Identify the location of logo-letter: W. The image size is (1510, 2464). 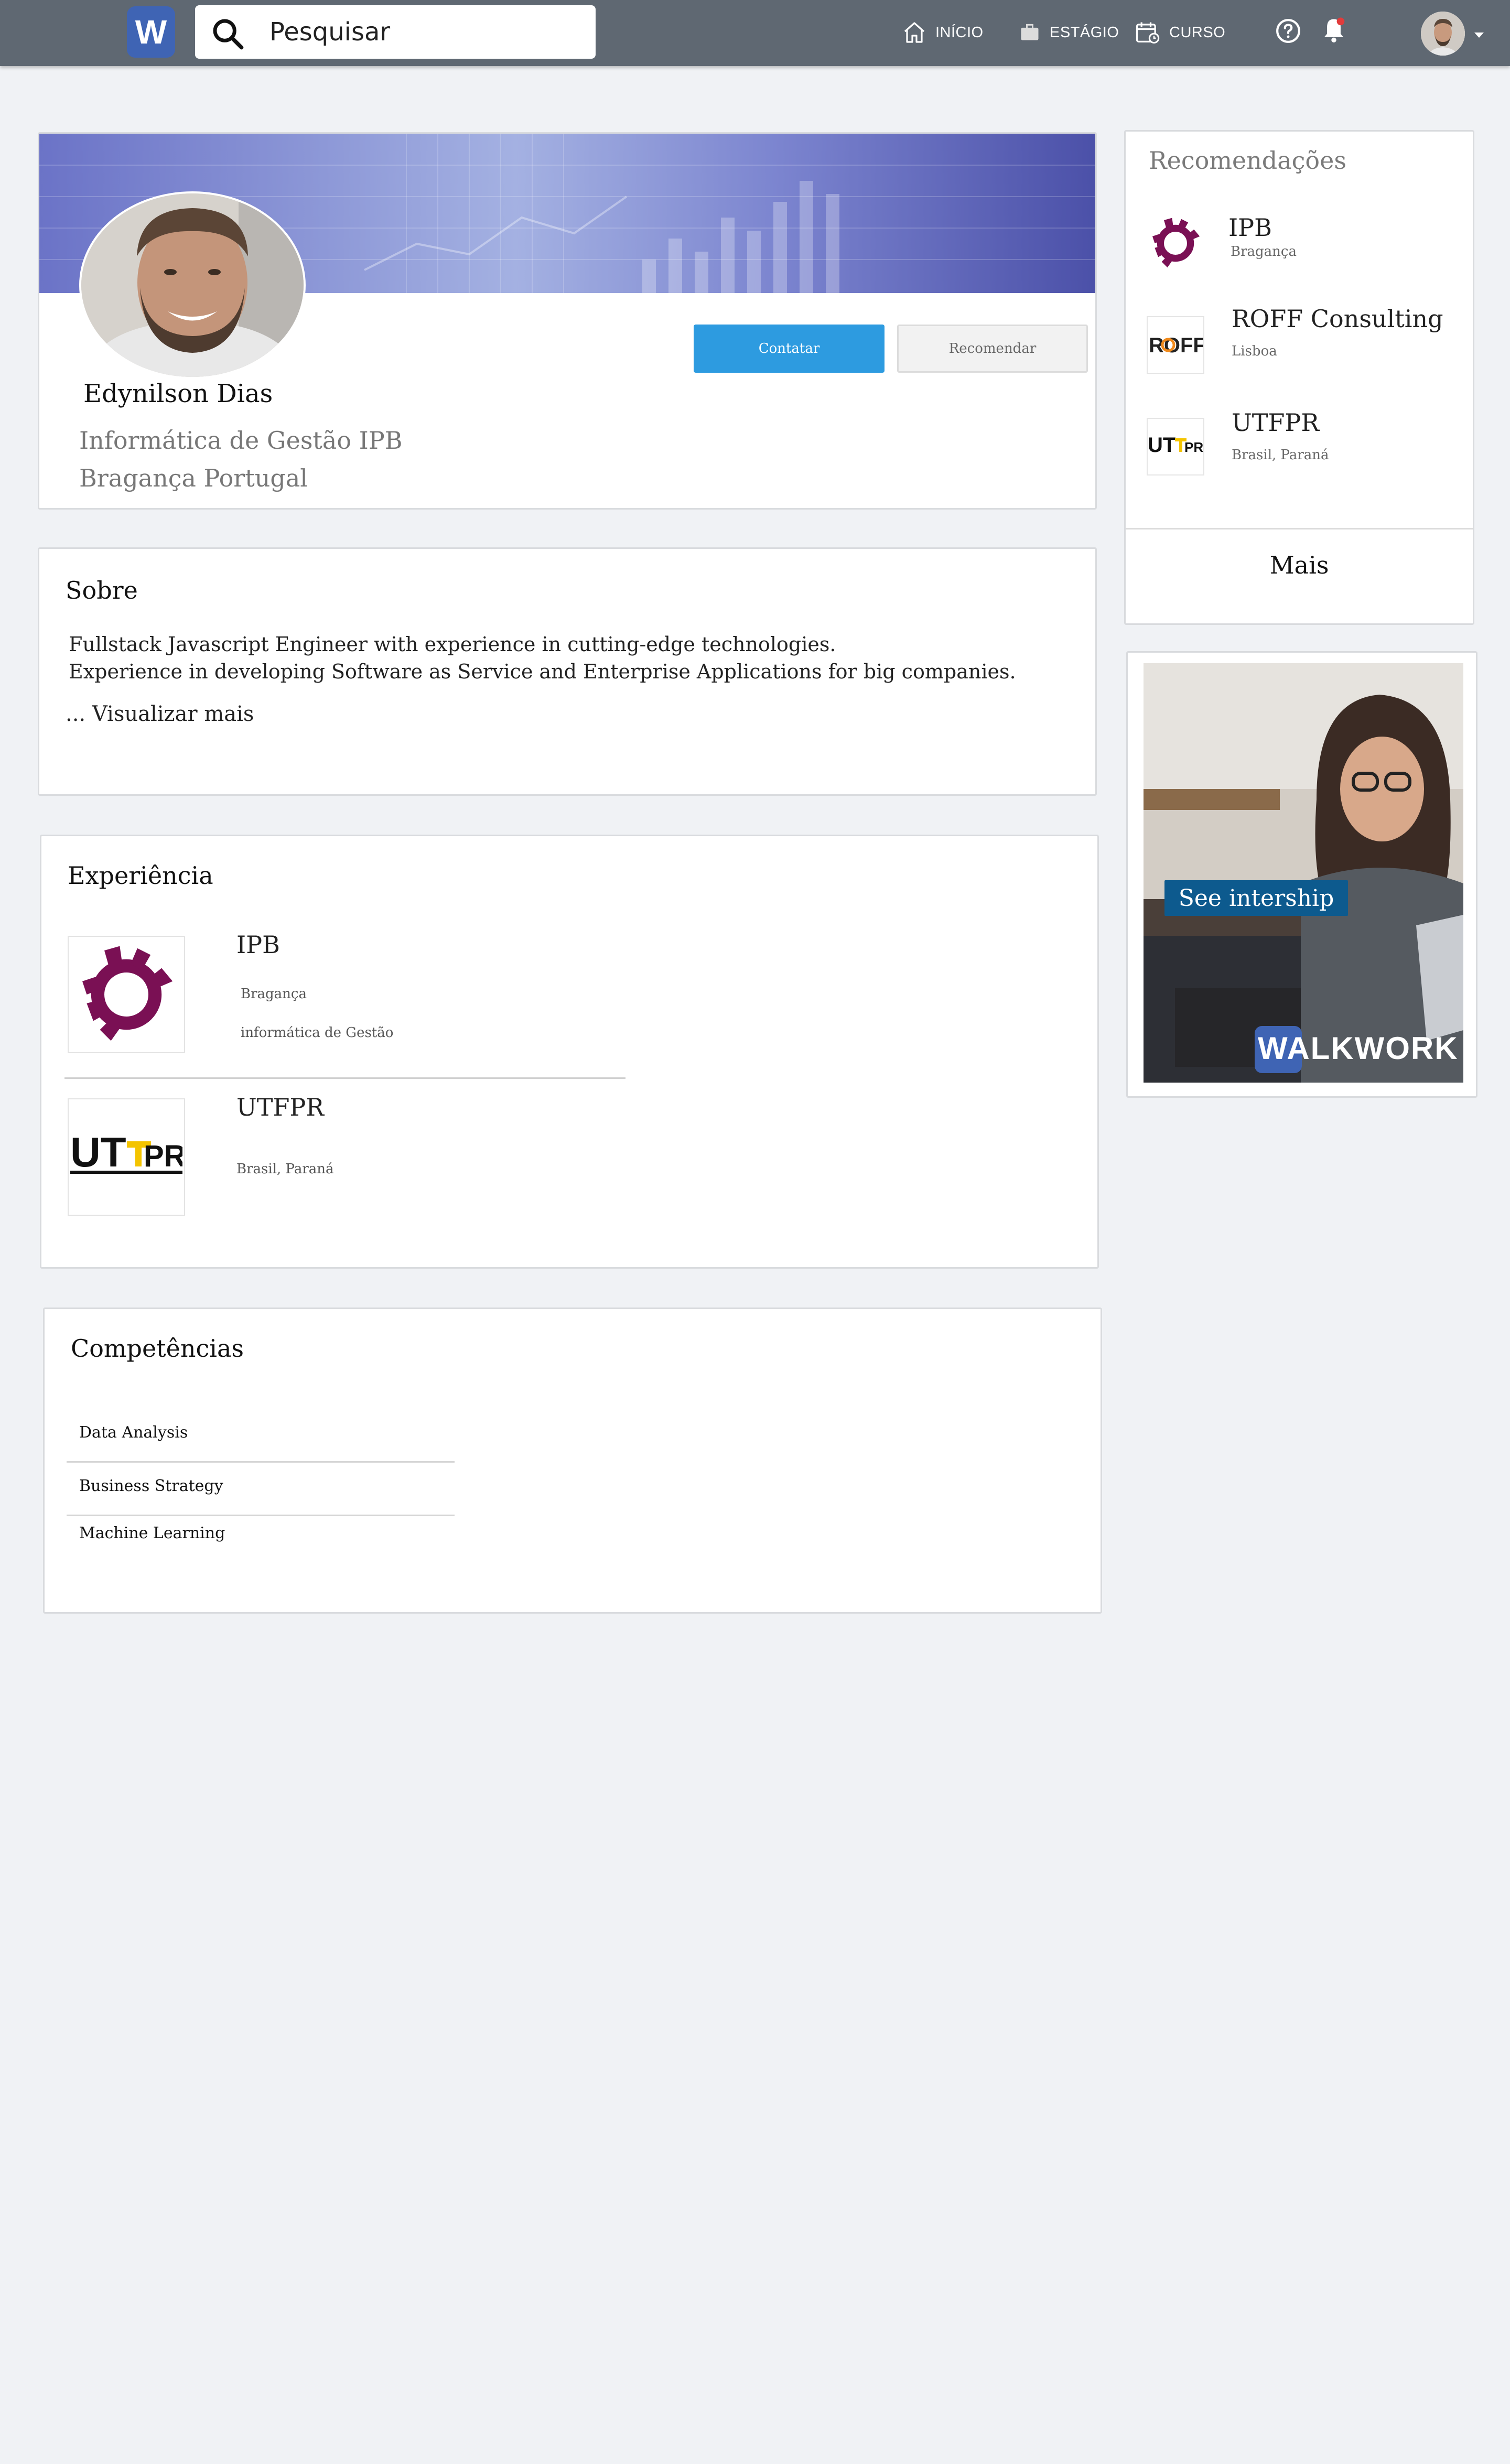
(151, 32).